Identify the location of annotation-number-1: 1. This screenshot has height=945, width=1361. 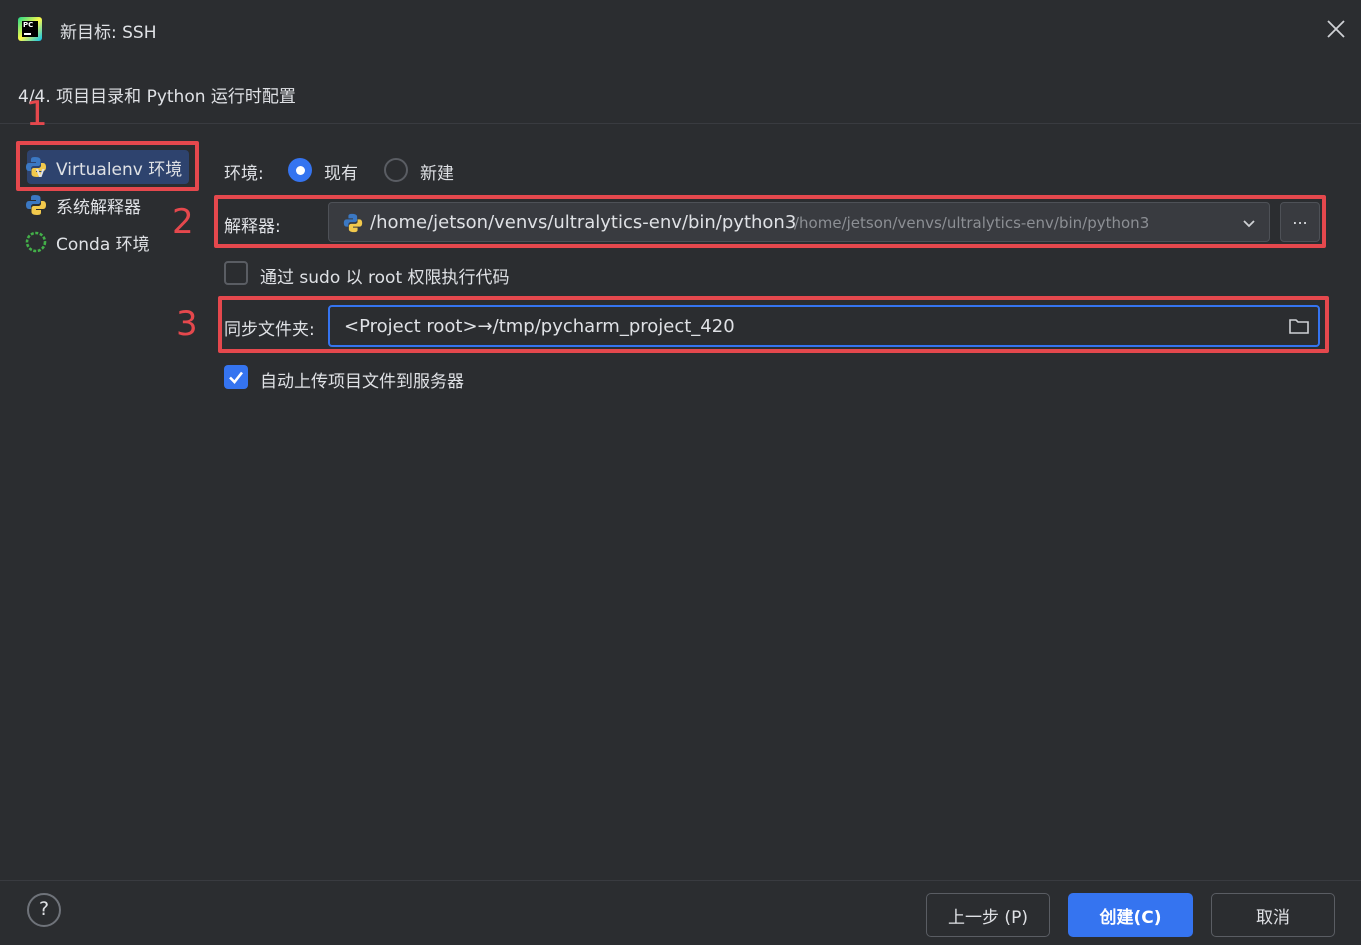
(37, 114).